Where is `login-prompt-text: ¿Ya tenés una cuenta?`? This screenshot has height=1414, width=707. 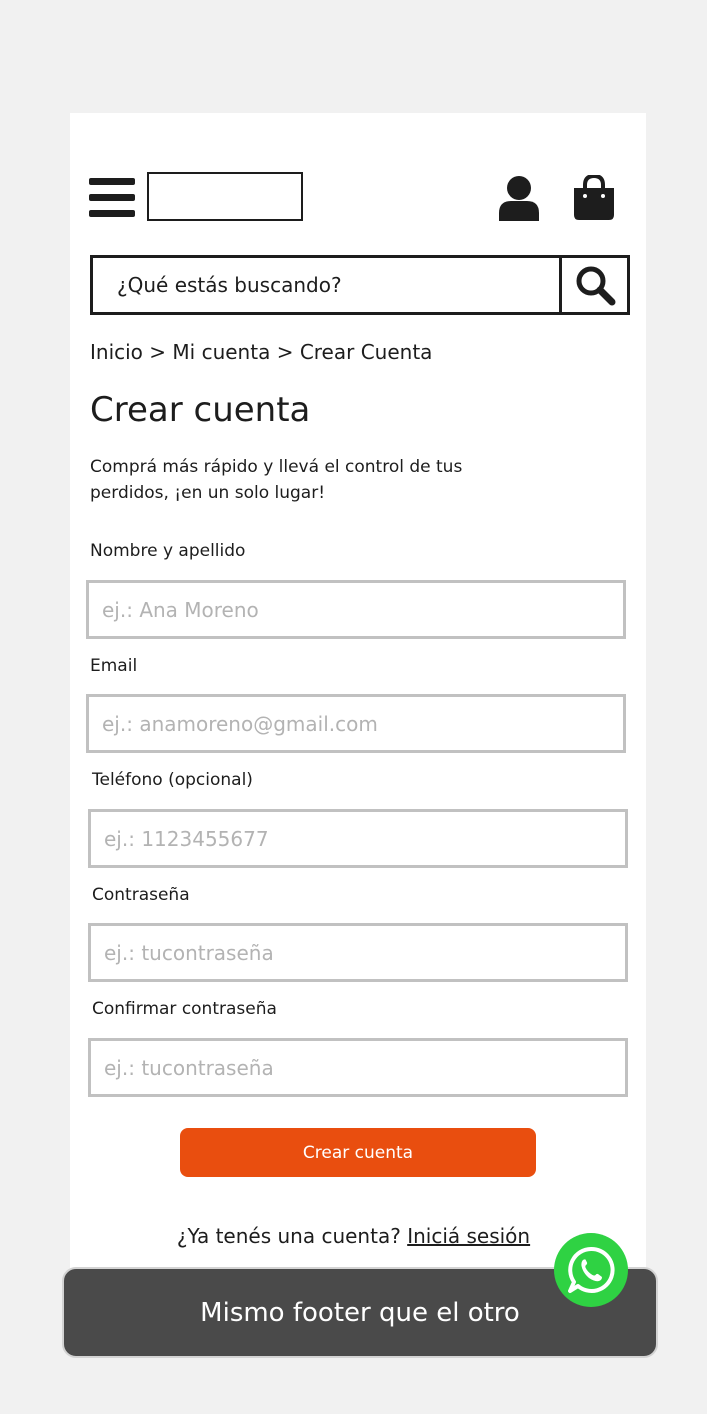 login-prompt-text: ¿Ya tenés una cuenta? is located at coordinates (288, 1236).